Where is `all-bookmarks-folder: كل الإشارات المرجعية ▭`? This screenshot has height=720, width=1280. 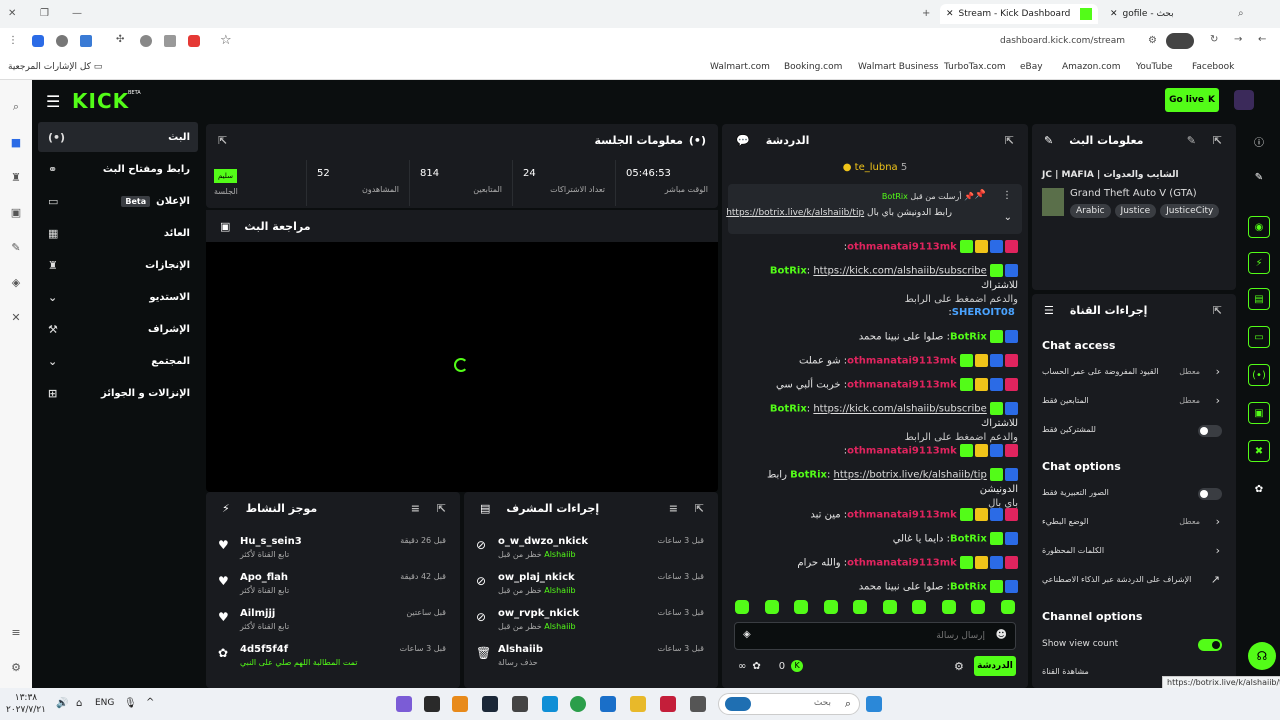 all-bookmarks-folder: كل الإشارات المرجعية ▭ is located at coordinates (55, 67).